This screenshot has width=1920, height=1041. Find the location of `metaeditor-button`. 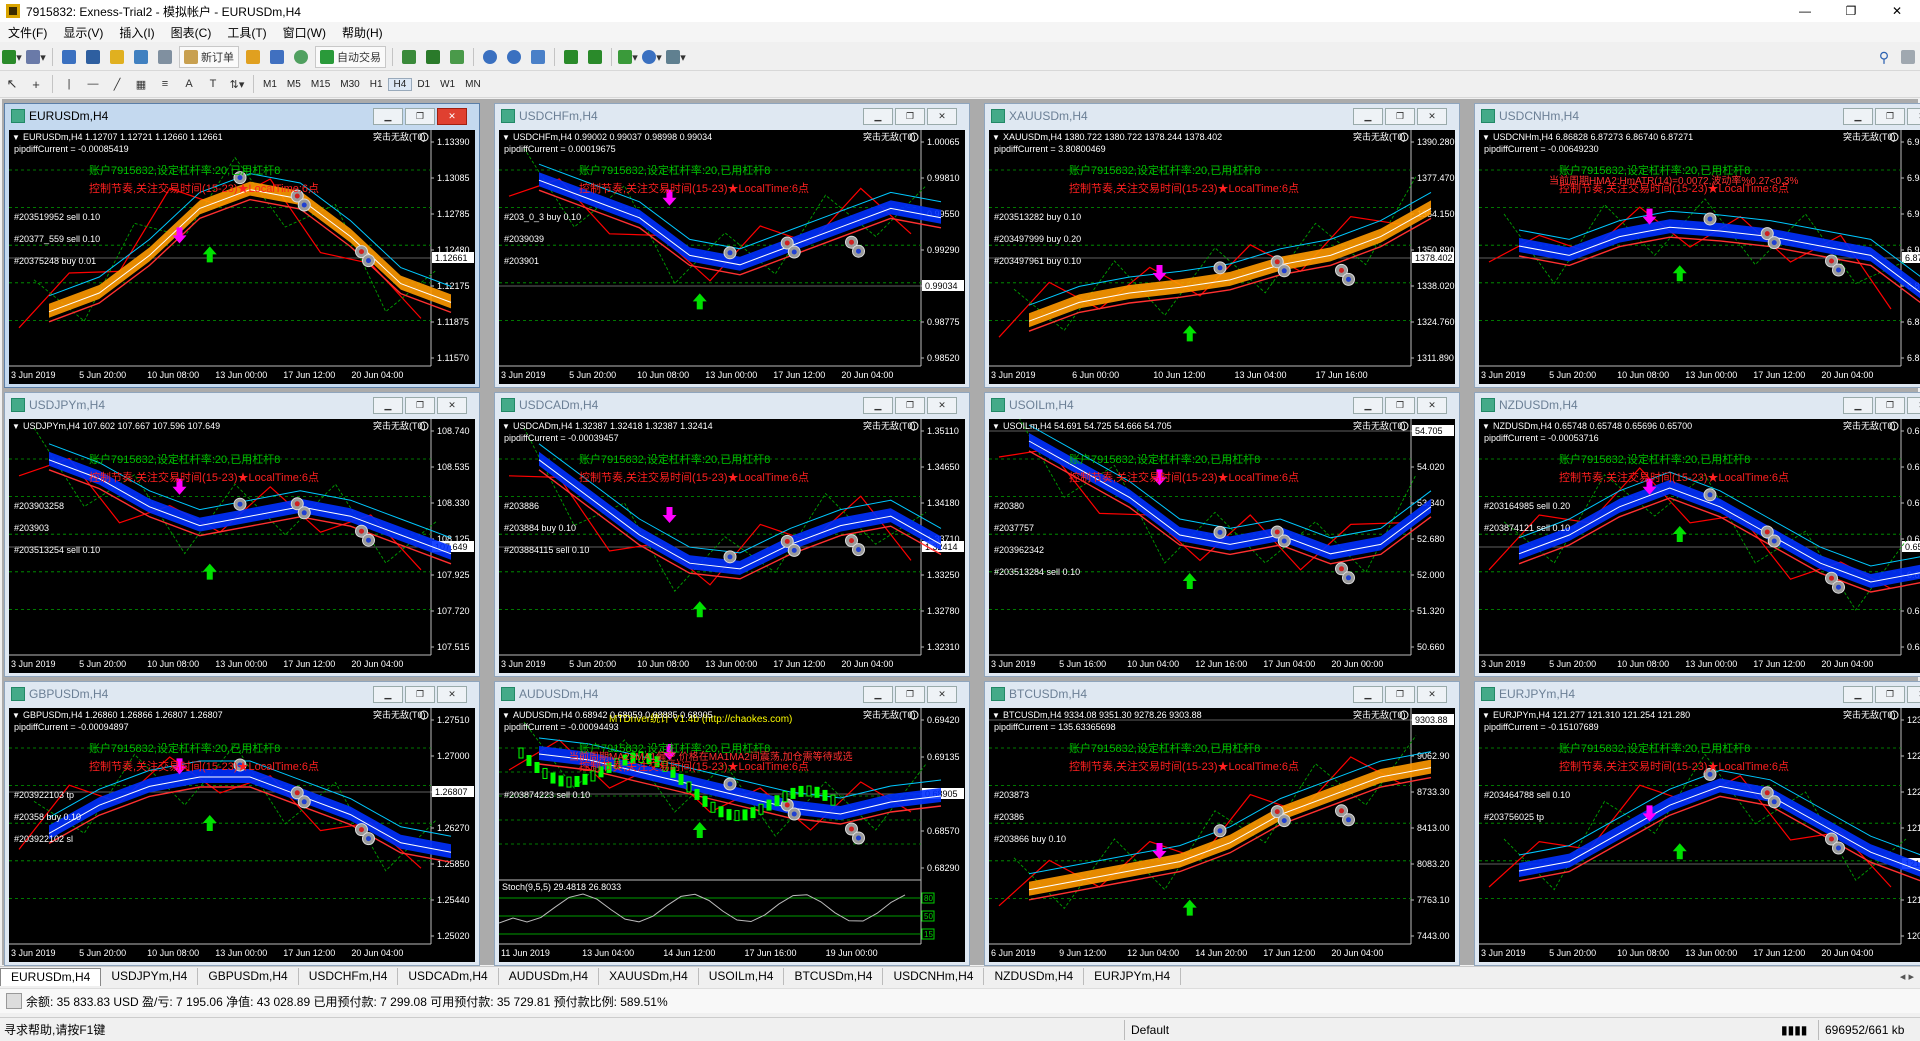

metaeditor-button is located at coordinates (253, 57).